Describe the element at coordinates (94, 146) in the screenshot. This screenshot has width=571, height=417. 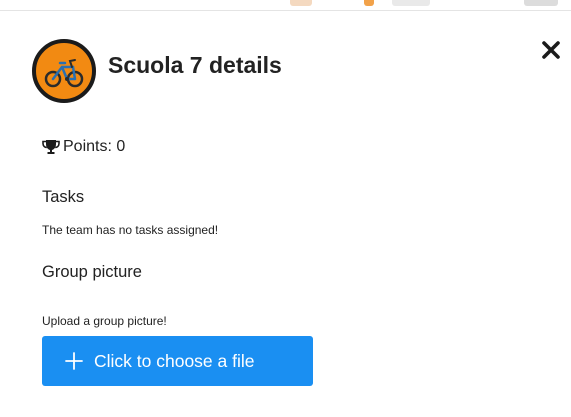
I see `points-label: Points: 0` at that location.